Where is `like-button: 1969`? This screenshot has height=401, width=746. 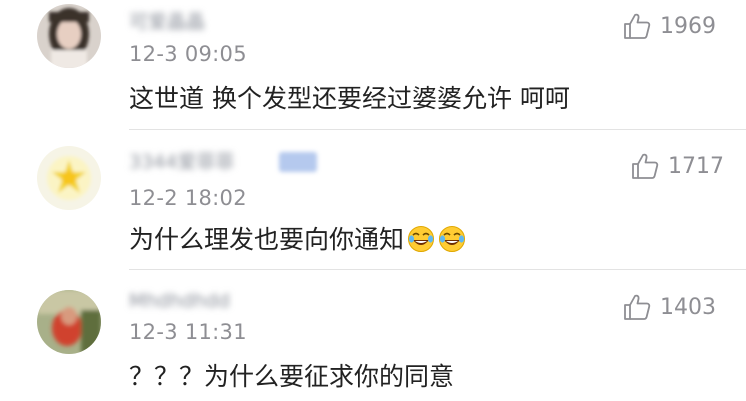 like-button: 1969 is located at coordinates (669, 26).